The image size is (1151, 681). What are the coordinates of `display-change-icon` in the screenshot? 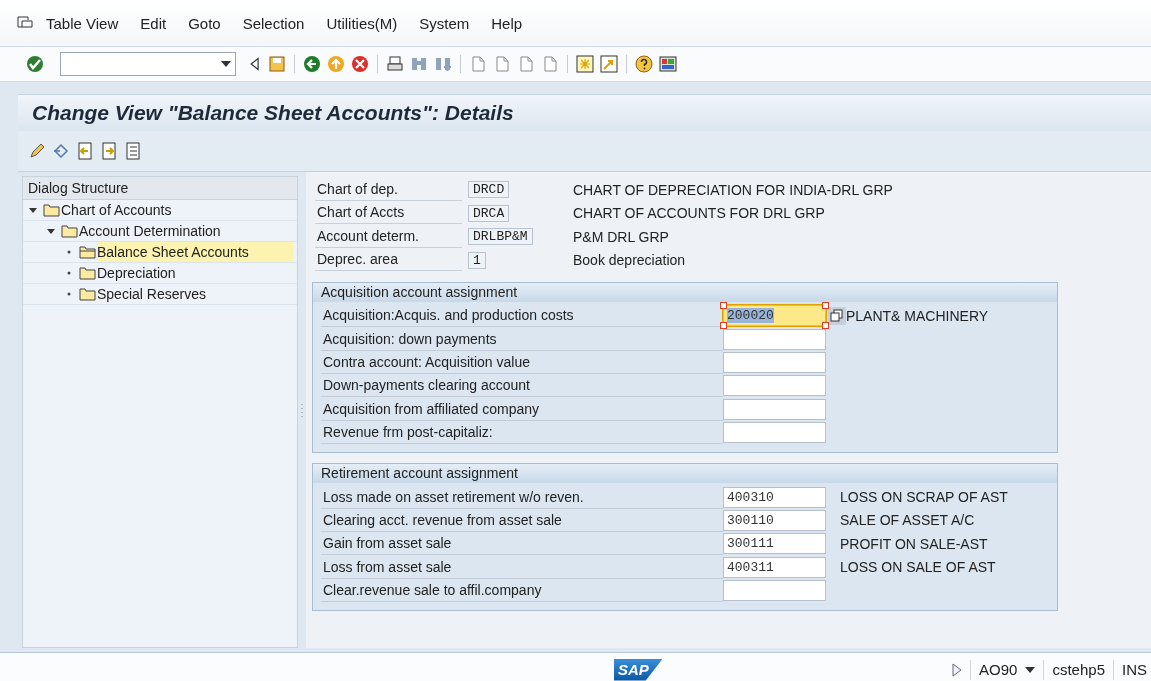 It's located at (37, 151).